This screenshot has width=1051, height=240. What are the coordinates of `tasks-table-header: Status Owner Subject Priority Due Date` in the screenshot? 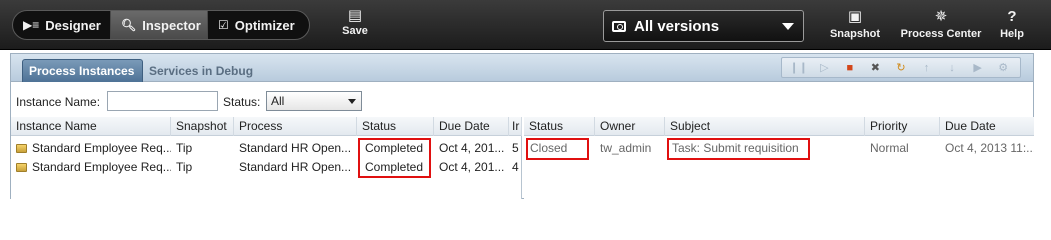 It's located at (779, 126).